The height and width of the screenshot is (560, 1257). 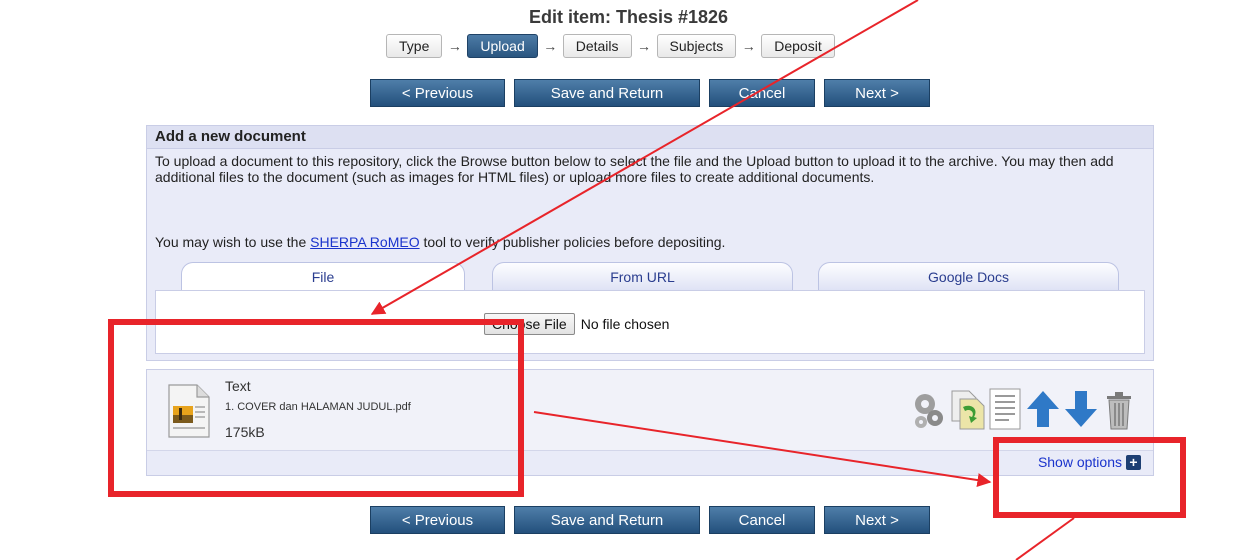 What do you see at coordinates (642, 276) in the screenshot?
I see `tab-from-url: From URL` at bounding box center [642, 276].